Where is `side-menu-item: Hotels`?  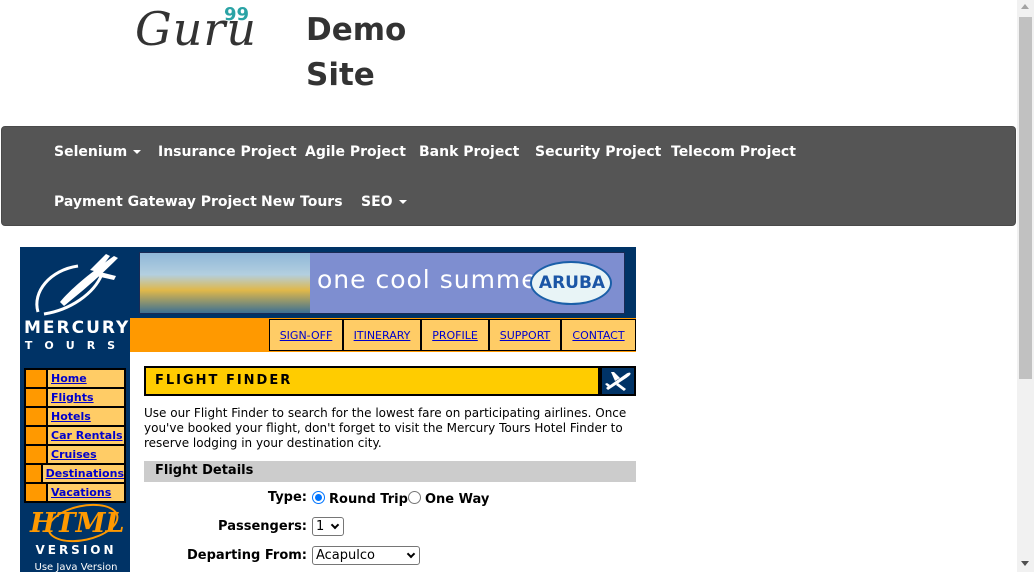
side-menu-item: Hotels is located at coordinates (75, 416).